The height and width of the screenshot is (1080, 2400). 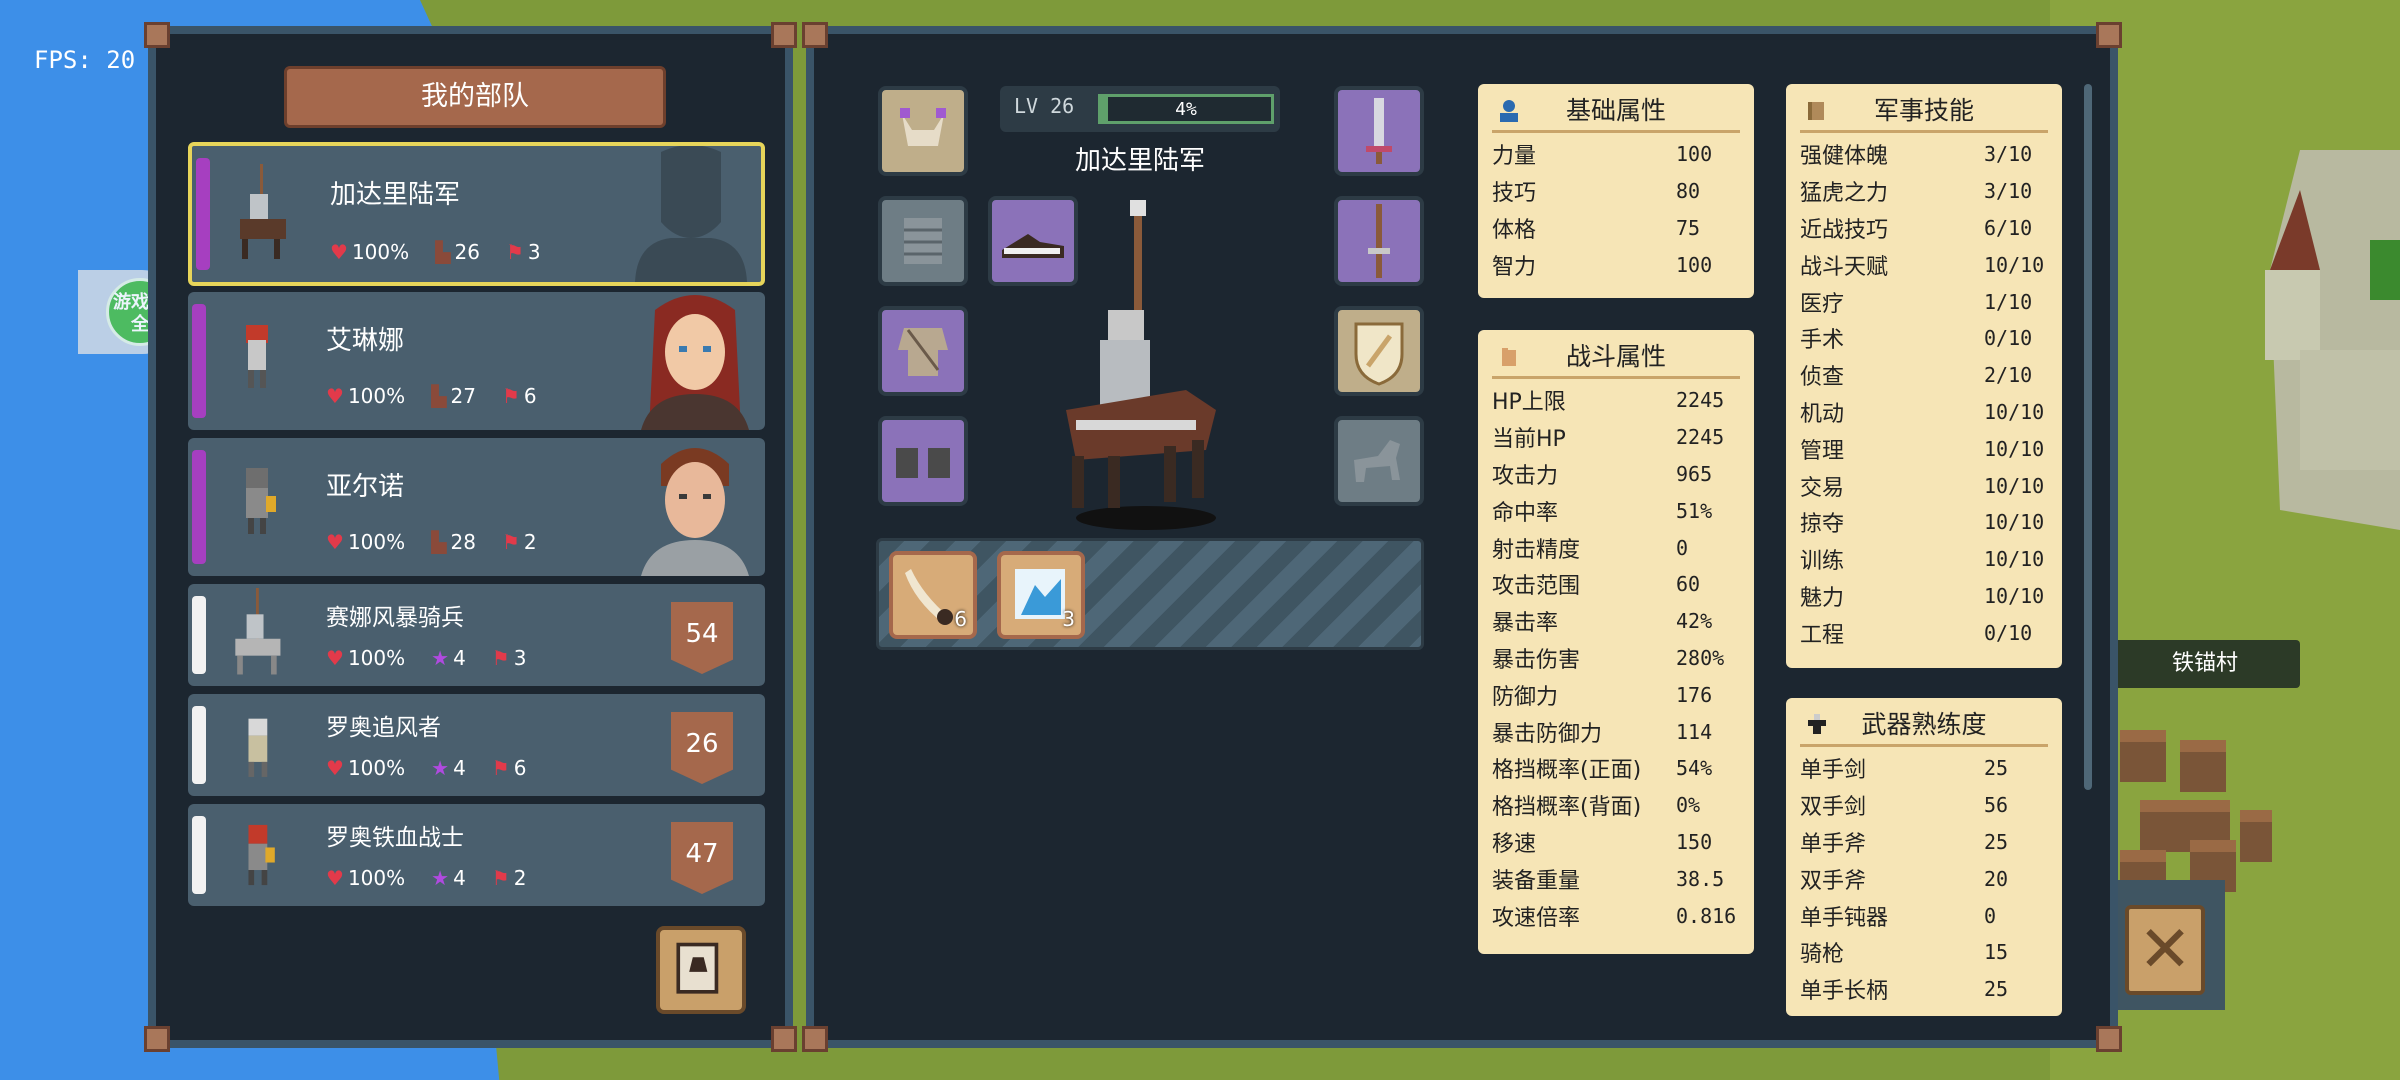 I want to click on skill-key: 管理, so click(x=1822, y=451).